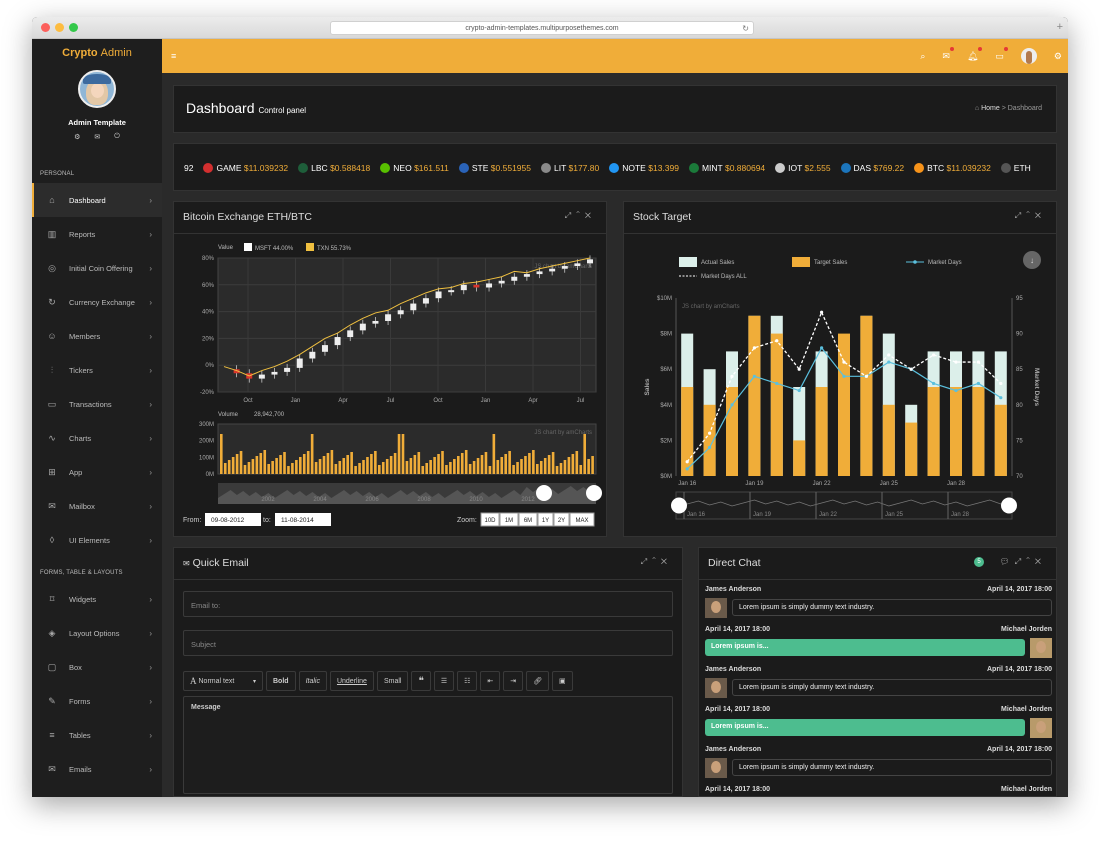  What do you see at coordinates (948, 54) in the screenshot?
I see `messages-icon: ✉` at bounding box center [948, 54].